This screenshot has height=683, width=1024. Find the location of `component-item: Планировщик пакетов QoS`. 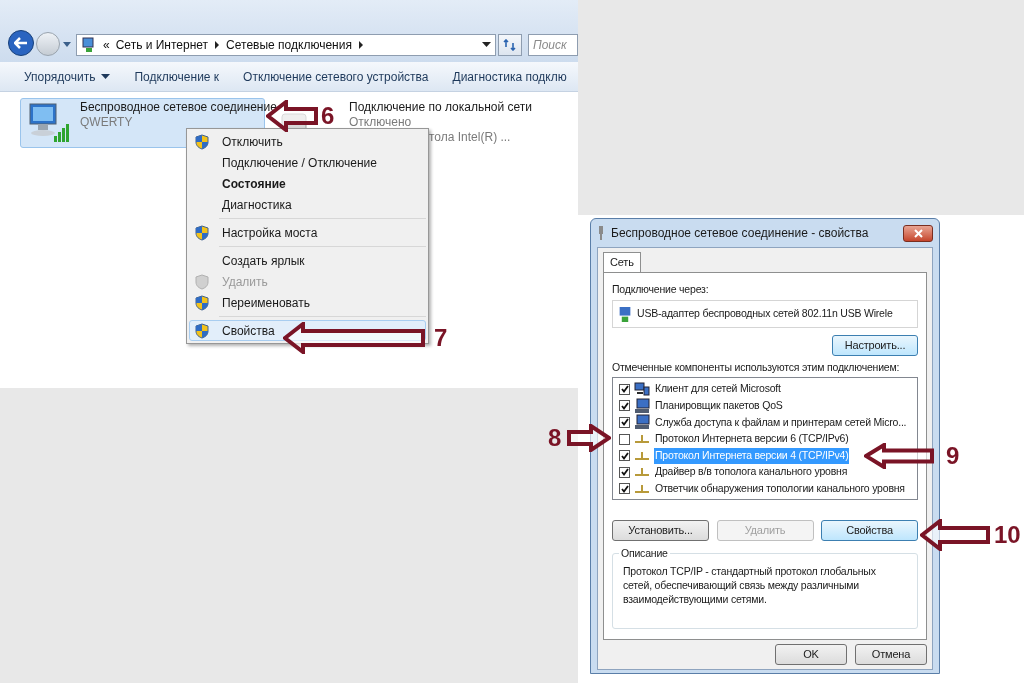

component-item: Планировщик пакетов QoS is located at coordinates (719, 406).